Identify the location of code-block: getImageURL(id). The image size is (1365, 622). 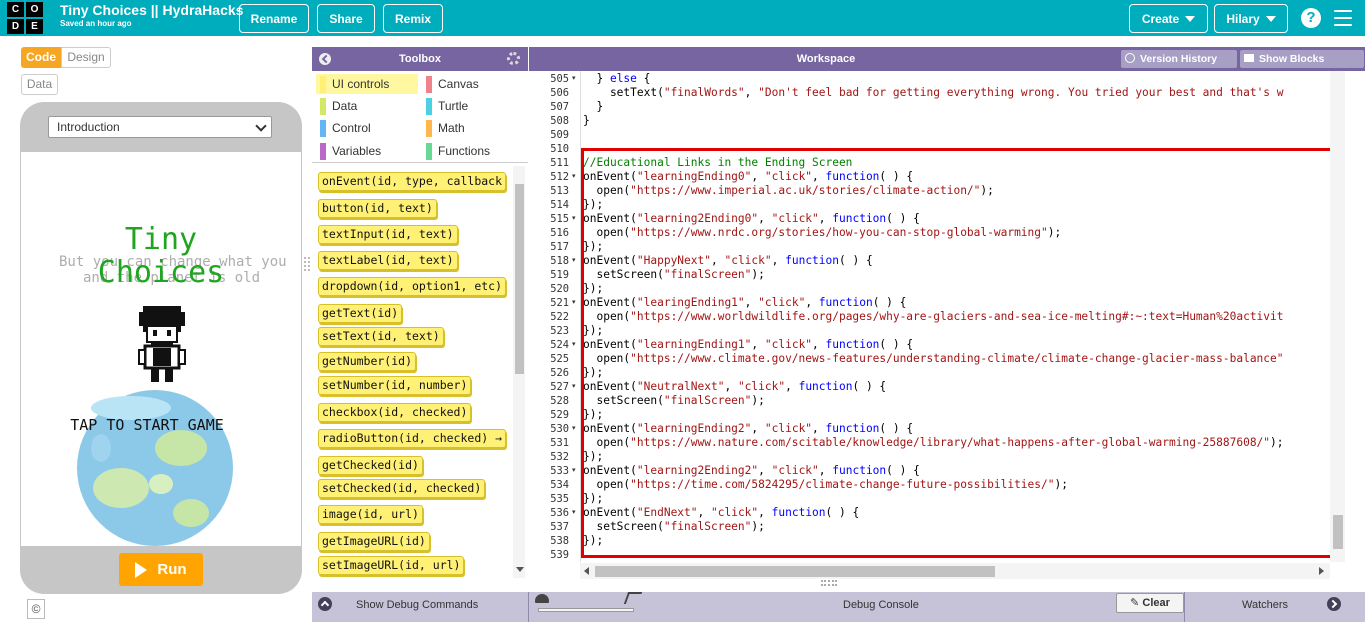
(374, 541).